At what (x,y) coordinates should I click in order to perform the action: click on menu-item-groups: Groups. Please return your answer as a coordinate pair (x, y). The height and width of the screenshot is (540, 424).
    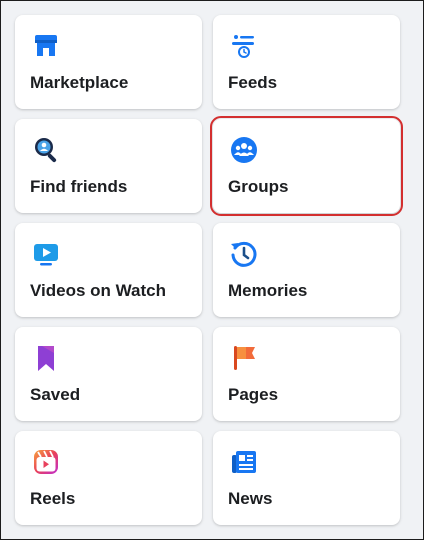
    Looking at the image, I should click on (306, 166).